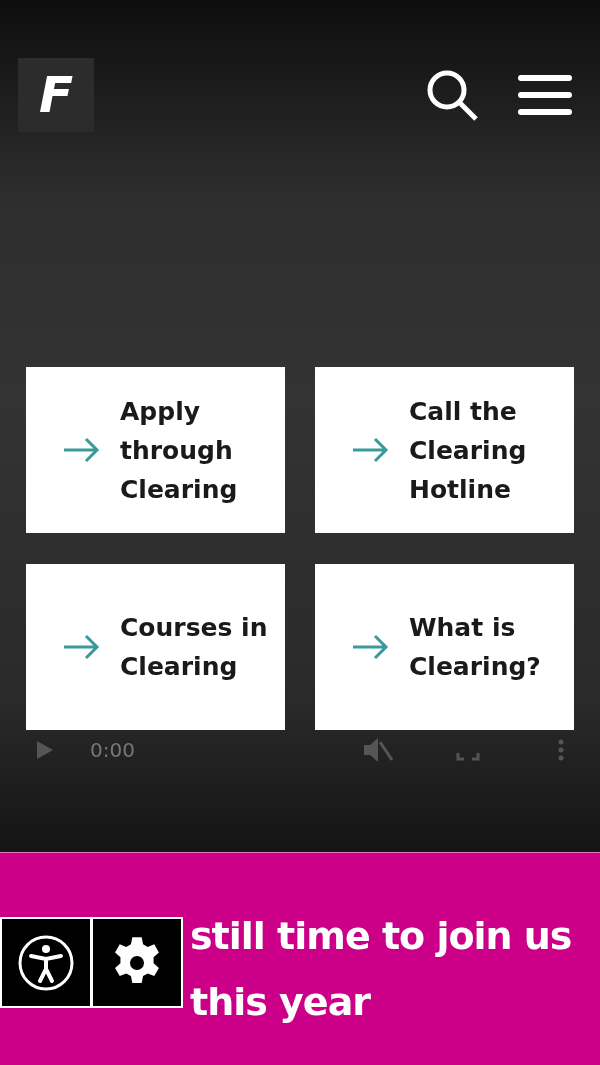 The height and width of the screenshot is (1065, 600). I want to click on link-card: What is Clearing?, so click(444, 647).